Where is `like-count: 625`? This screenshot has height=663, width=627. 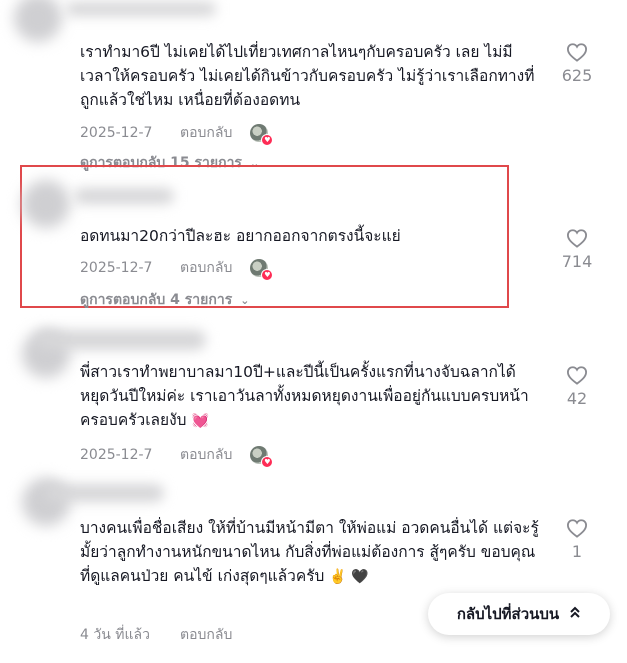
like-count: 625 is located at coordinates (577, 75).